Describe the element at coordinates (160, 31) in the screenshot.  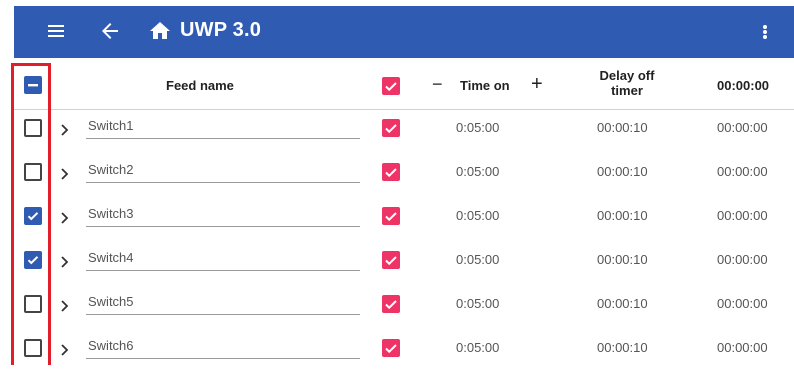
I see `home-icon` at that location.